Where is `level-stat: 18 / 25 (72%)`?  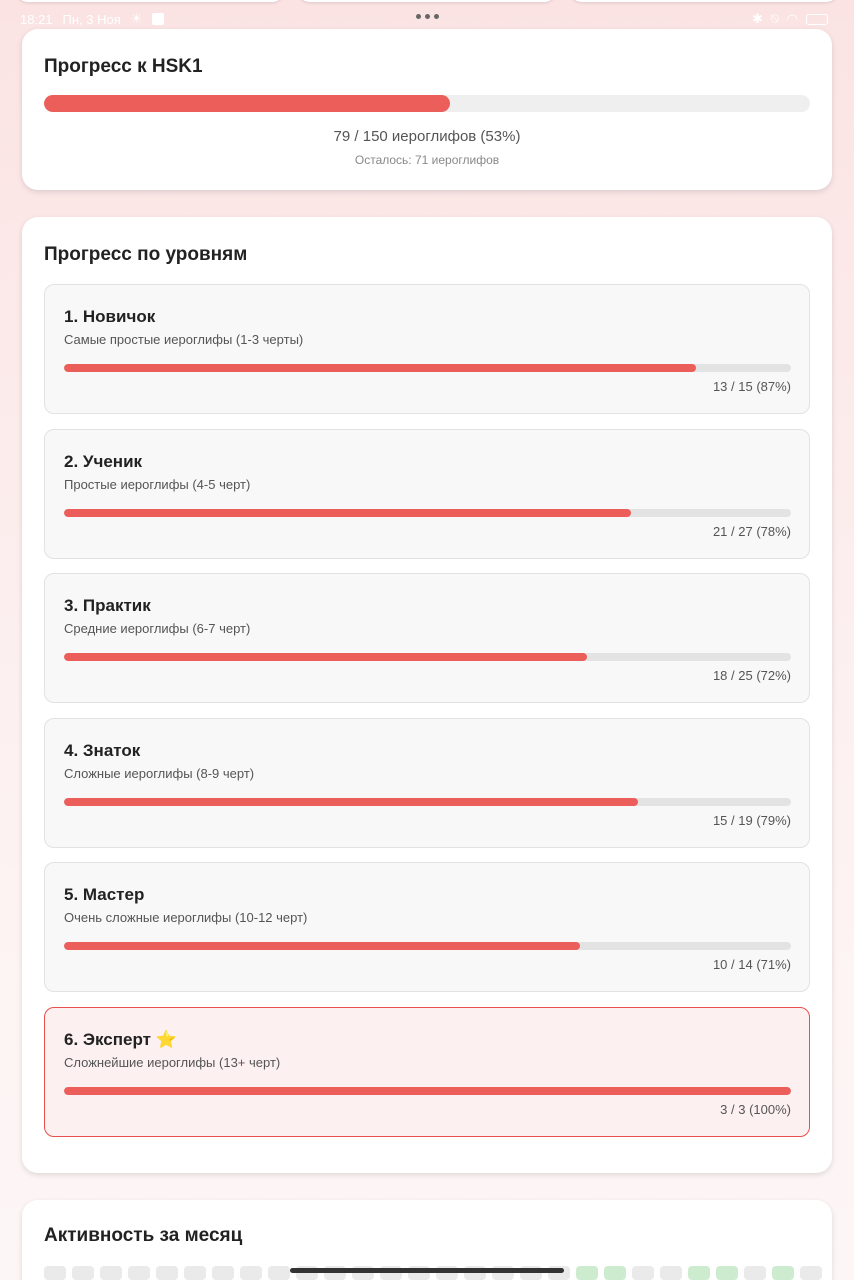
level-stat: 18 / 25 (72%) is located at coordinates (751, 675).